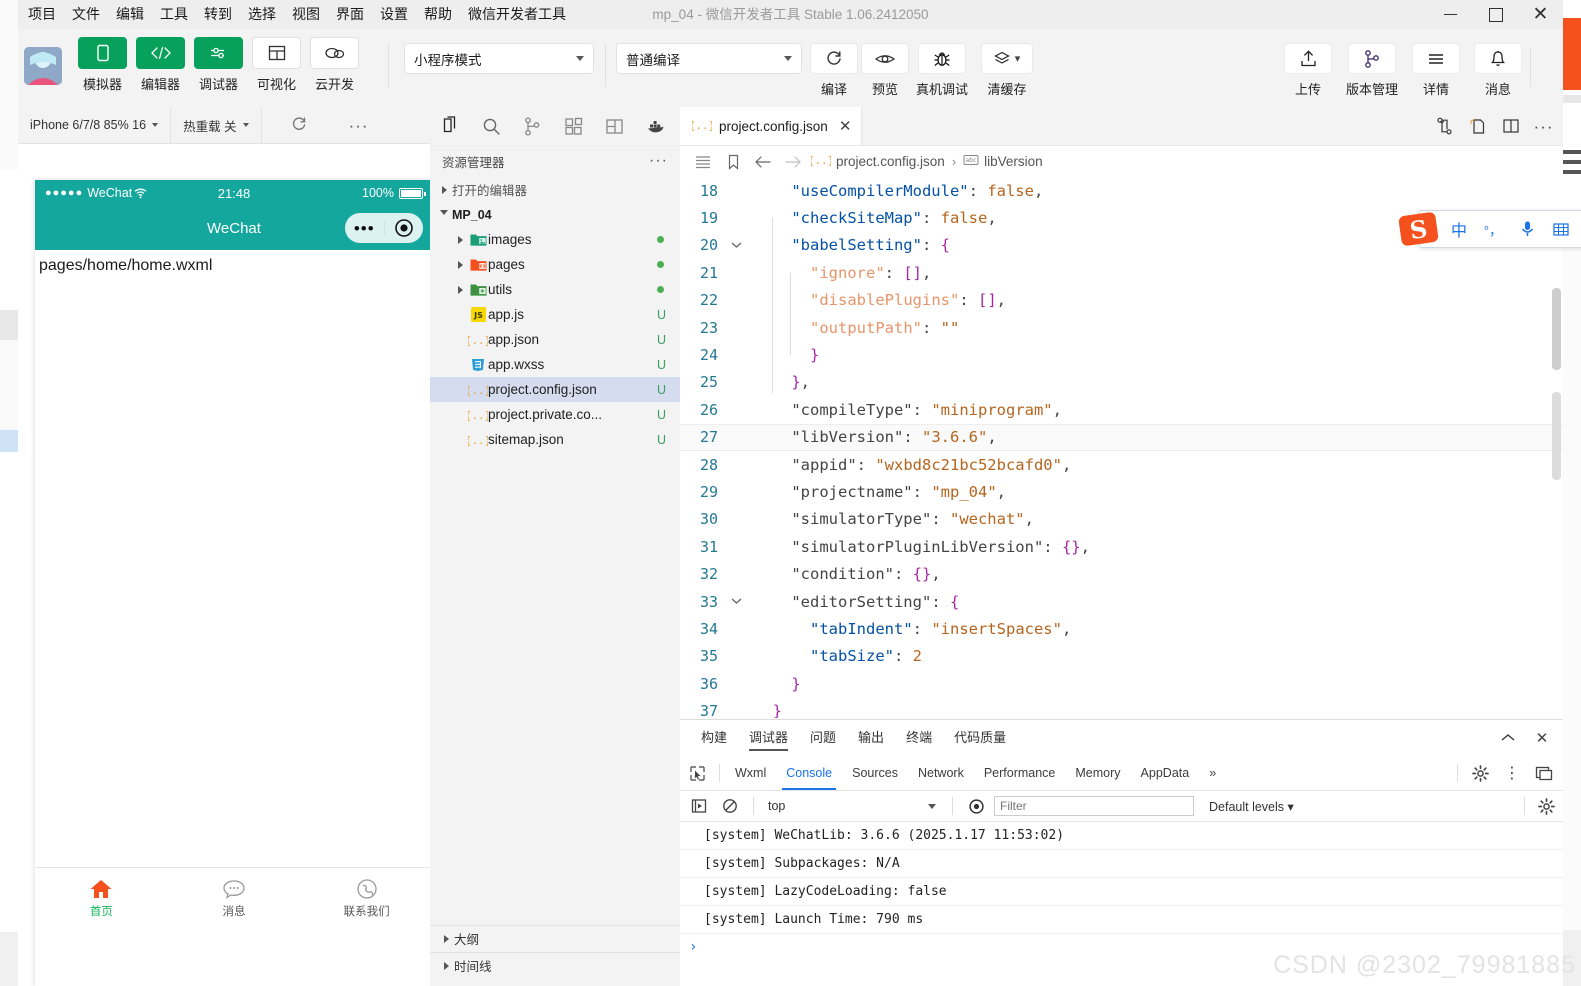 The width and height of the screenshot is (1581, 986). Describe the element at coordinates (555, 214) in the screenshot. I see `project-root-row: MP_04` at that location.